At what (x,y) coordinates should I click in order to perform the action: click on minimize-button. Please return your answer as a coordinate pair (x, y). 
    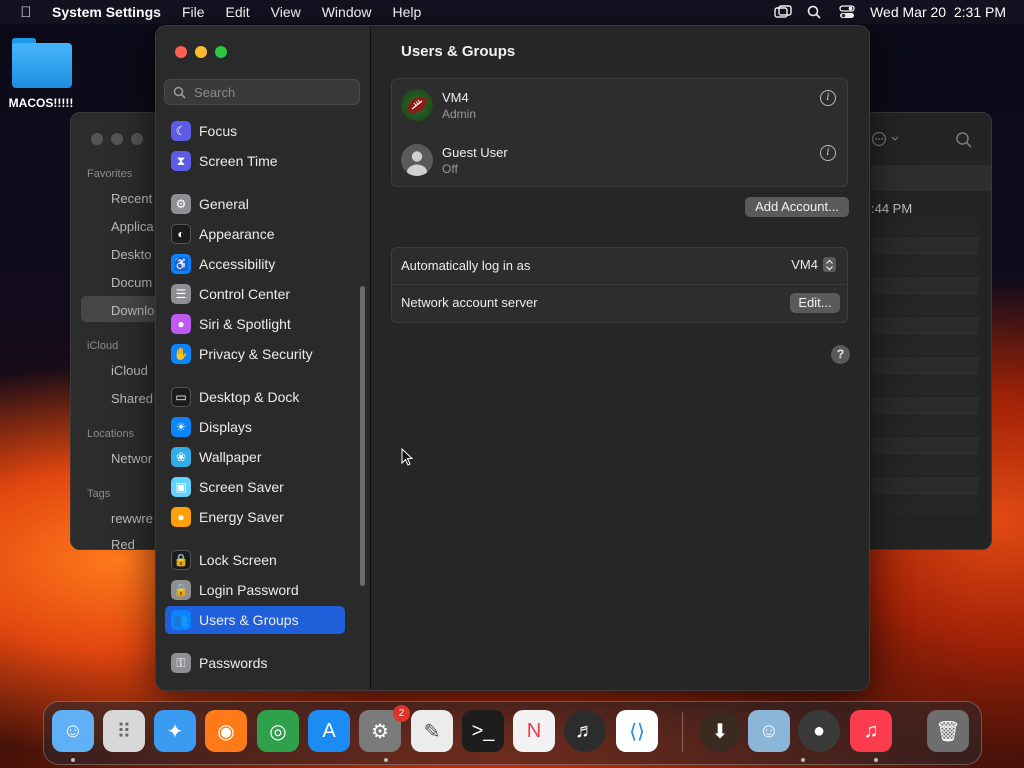
    Looking at the image, I should click on (201, 52).